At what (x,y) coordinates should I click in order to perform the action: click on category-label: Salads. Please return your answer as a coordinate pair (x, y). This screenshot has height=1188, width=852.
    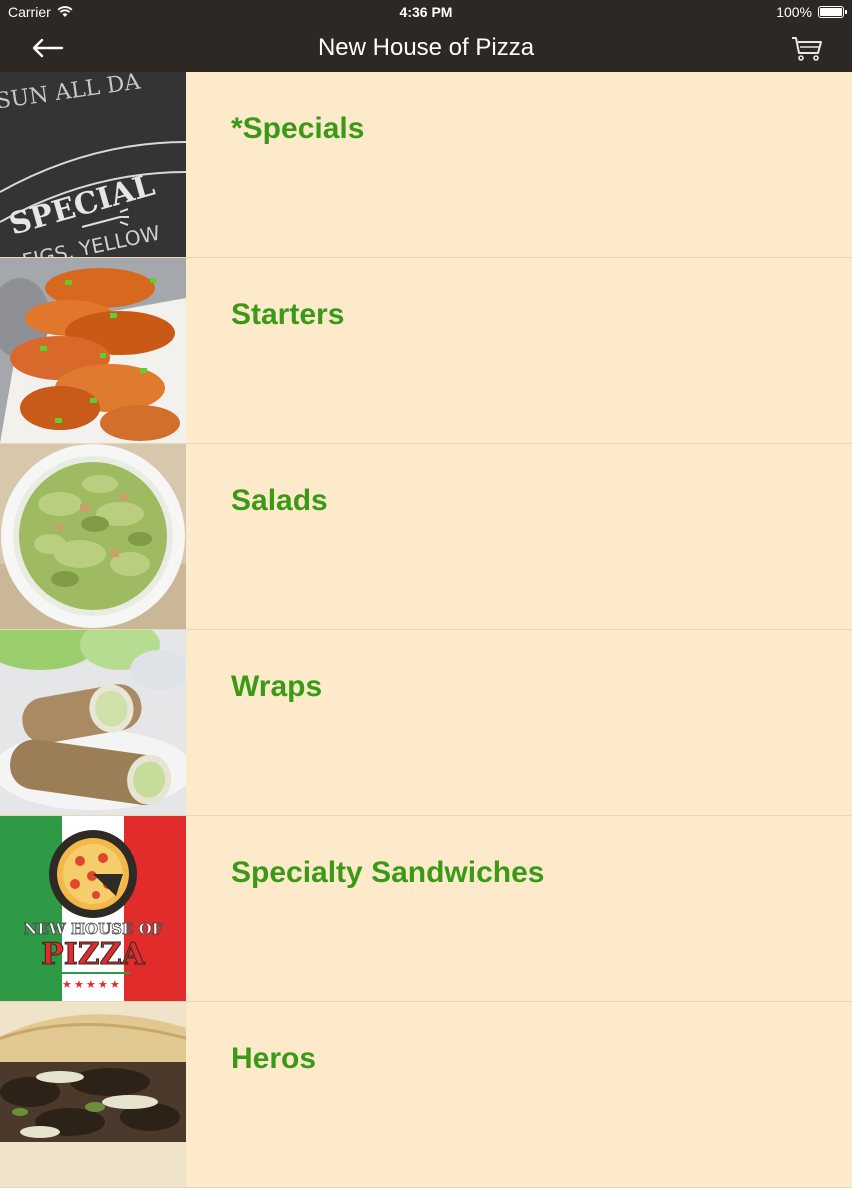
    Looking at the image, I should click on (279, 500).